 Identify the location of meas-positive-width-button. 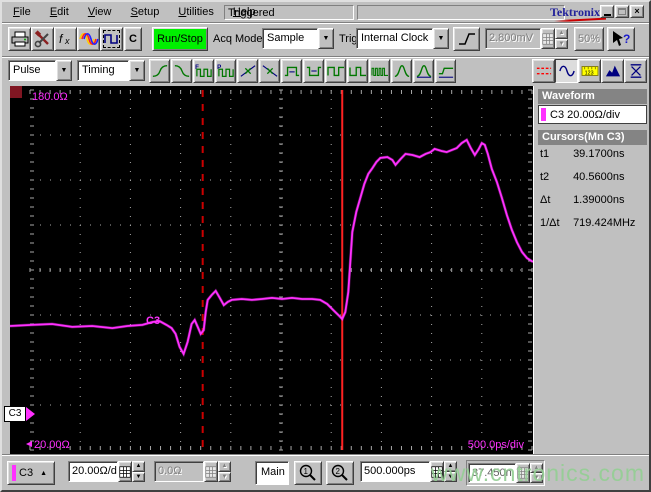
(291, 71).